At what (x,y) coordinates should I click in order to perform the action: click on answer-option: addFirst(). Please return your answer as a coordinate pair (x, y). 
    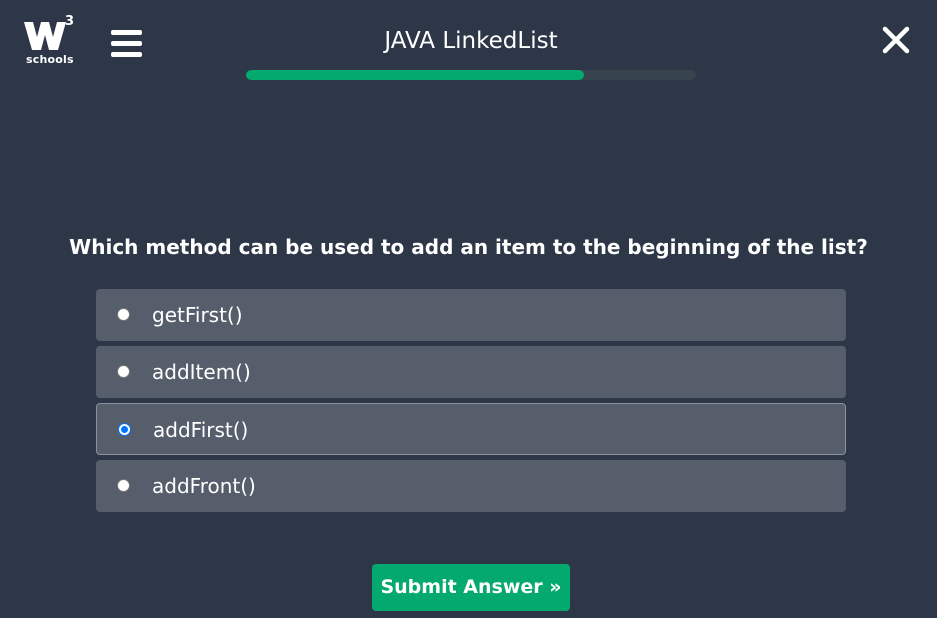
    Looking at the image, I should click on (471, 429).